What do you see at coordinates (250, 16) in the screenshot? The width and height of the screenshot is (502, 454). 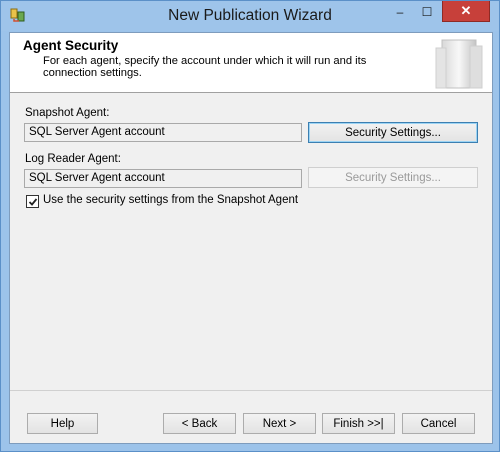 I see `title-bar: New Publication Wizard – ☐ ✕` at bounding box center [250, 16].